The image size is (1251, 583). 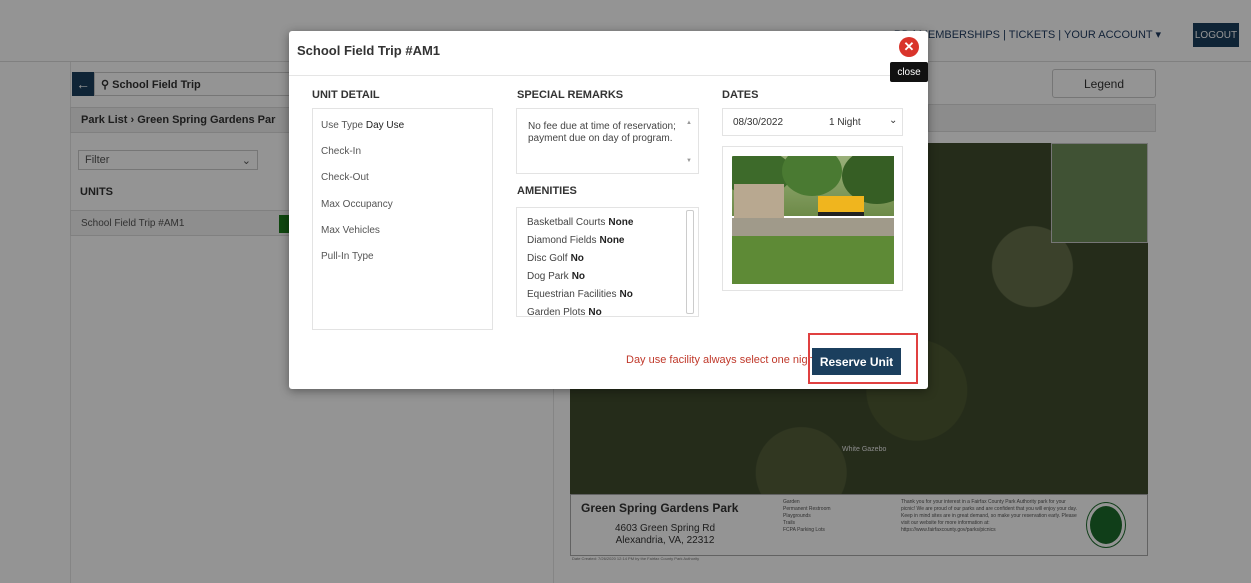 I want to click on special-remarks-header: SPECIAL REMARKS, so click(x=570, y=95).